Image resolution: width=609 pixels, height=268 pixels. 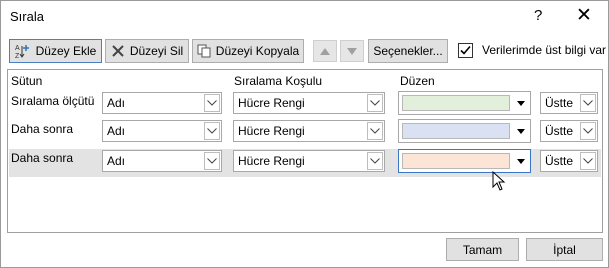 I want to click on add-level-button: A Z Düzey Ekle, so click(x=55, y=51).